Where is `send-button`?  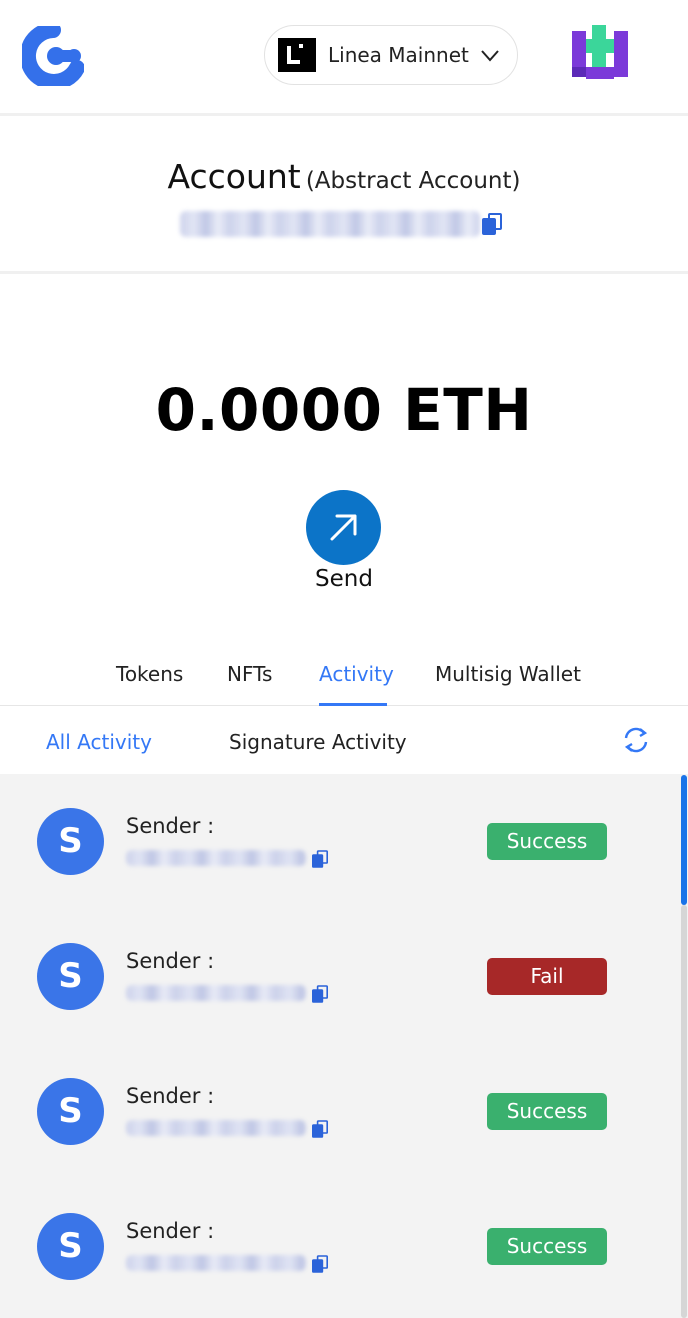
send-button is located at coordinates (343, 527).